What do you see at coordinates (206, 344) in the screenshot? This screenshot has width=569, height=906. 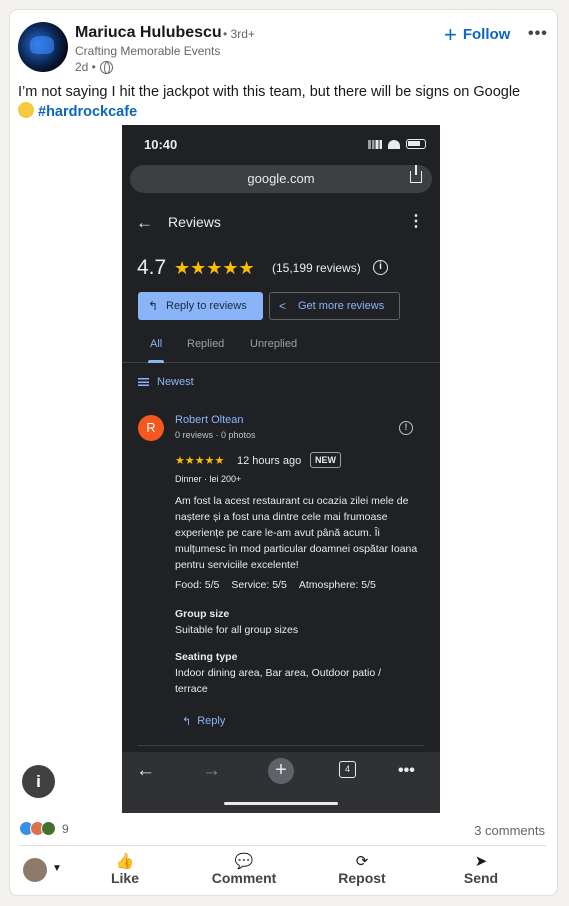 I see `tab-replied: Replied` at bounding box center [206, 344].